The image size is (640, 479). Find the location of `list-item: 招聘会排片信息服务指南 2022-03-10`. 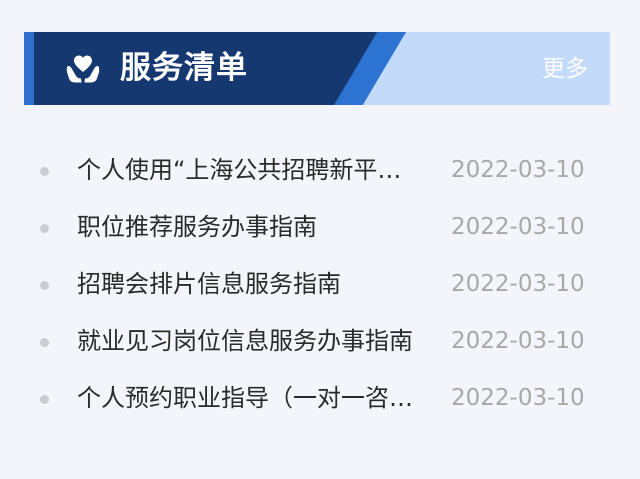

list-item: 招聘会排片信息服务指南 2022-03-10 is located at coordinates (317, 282).